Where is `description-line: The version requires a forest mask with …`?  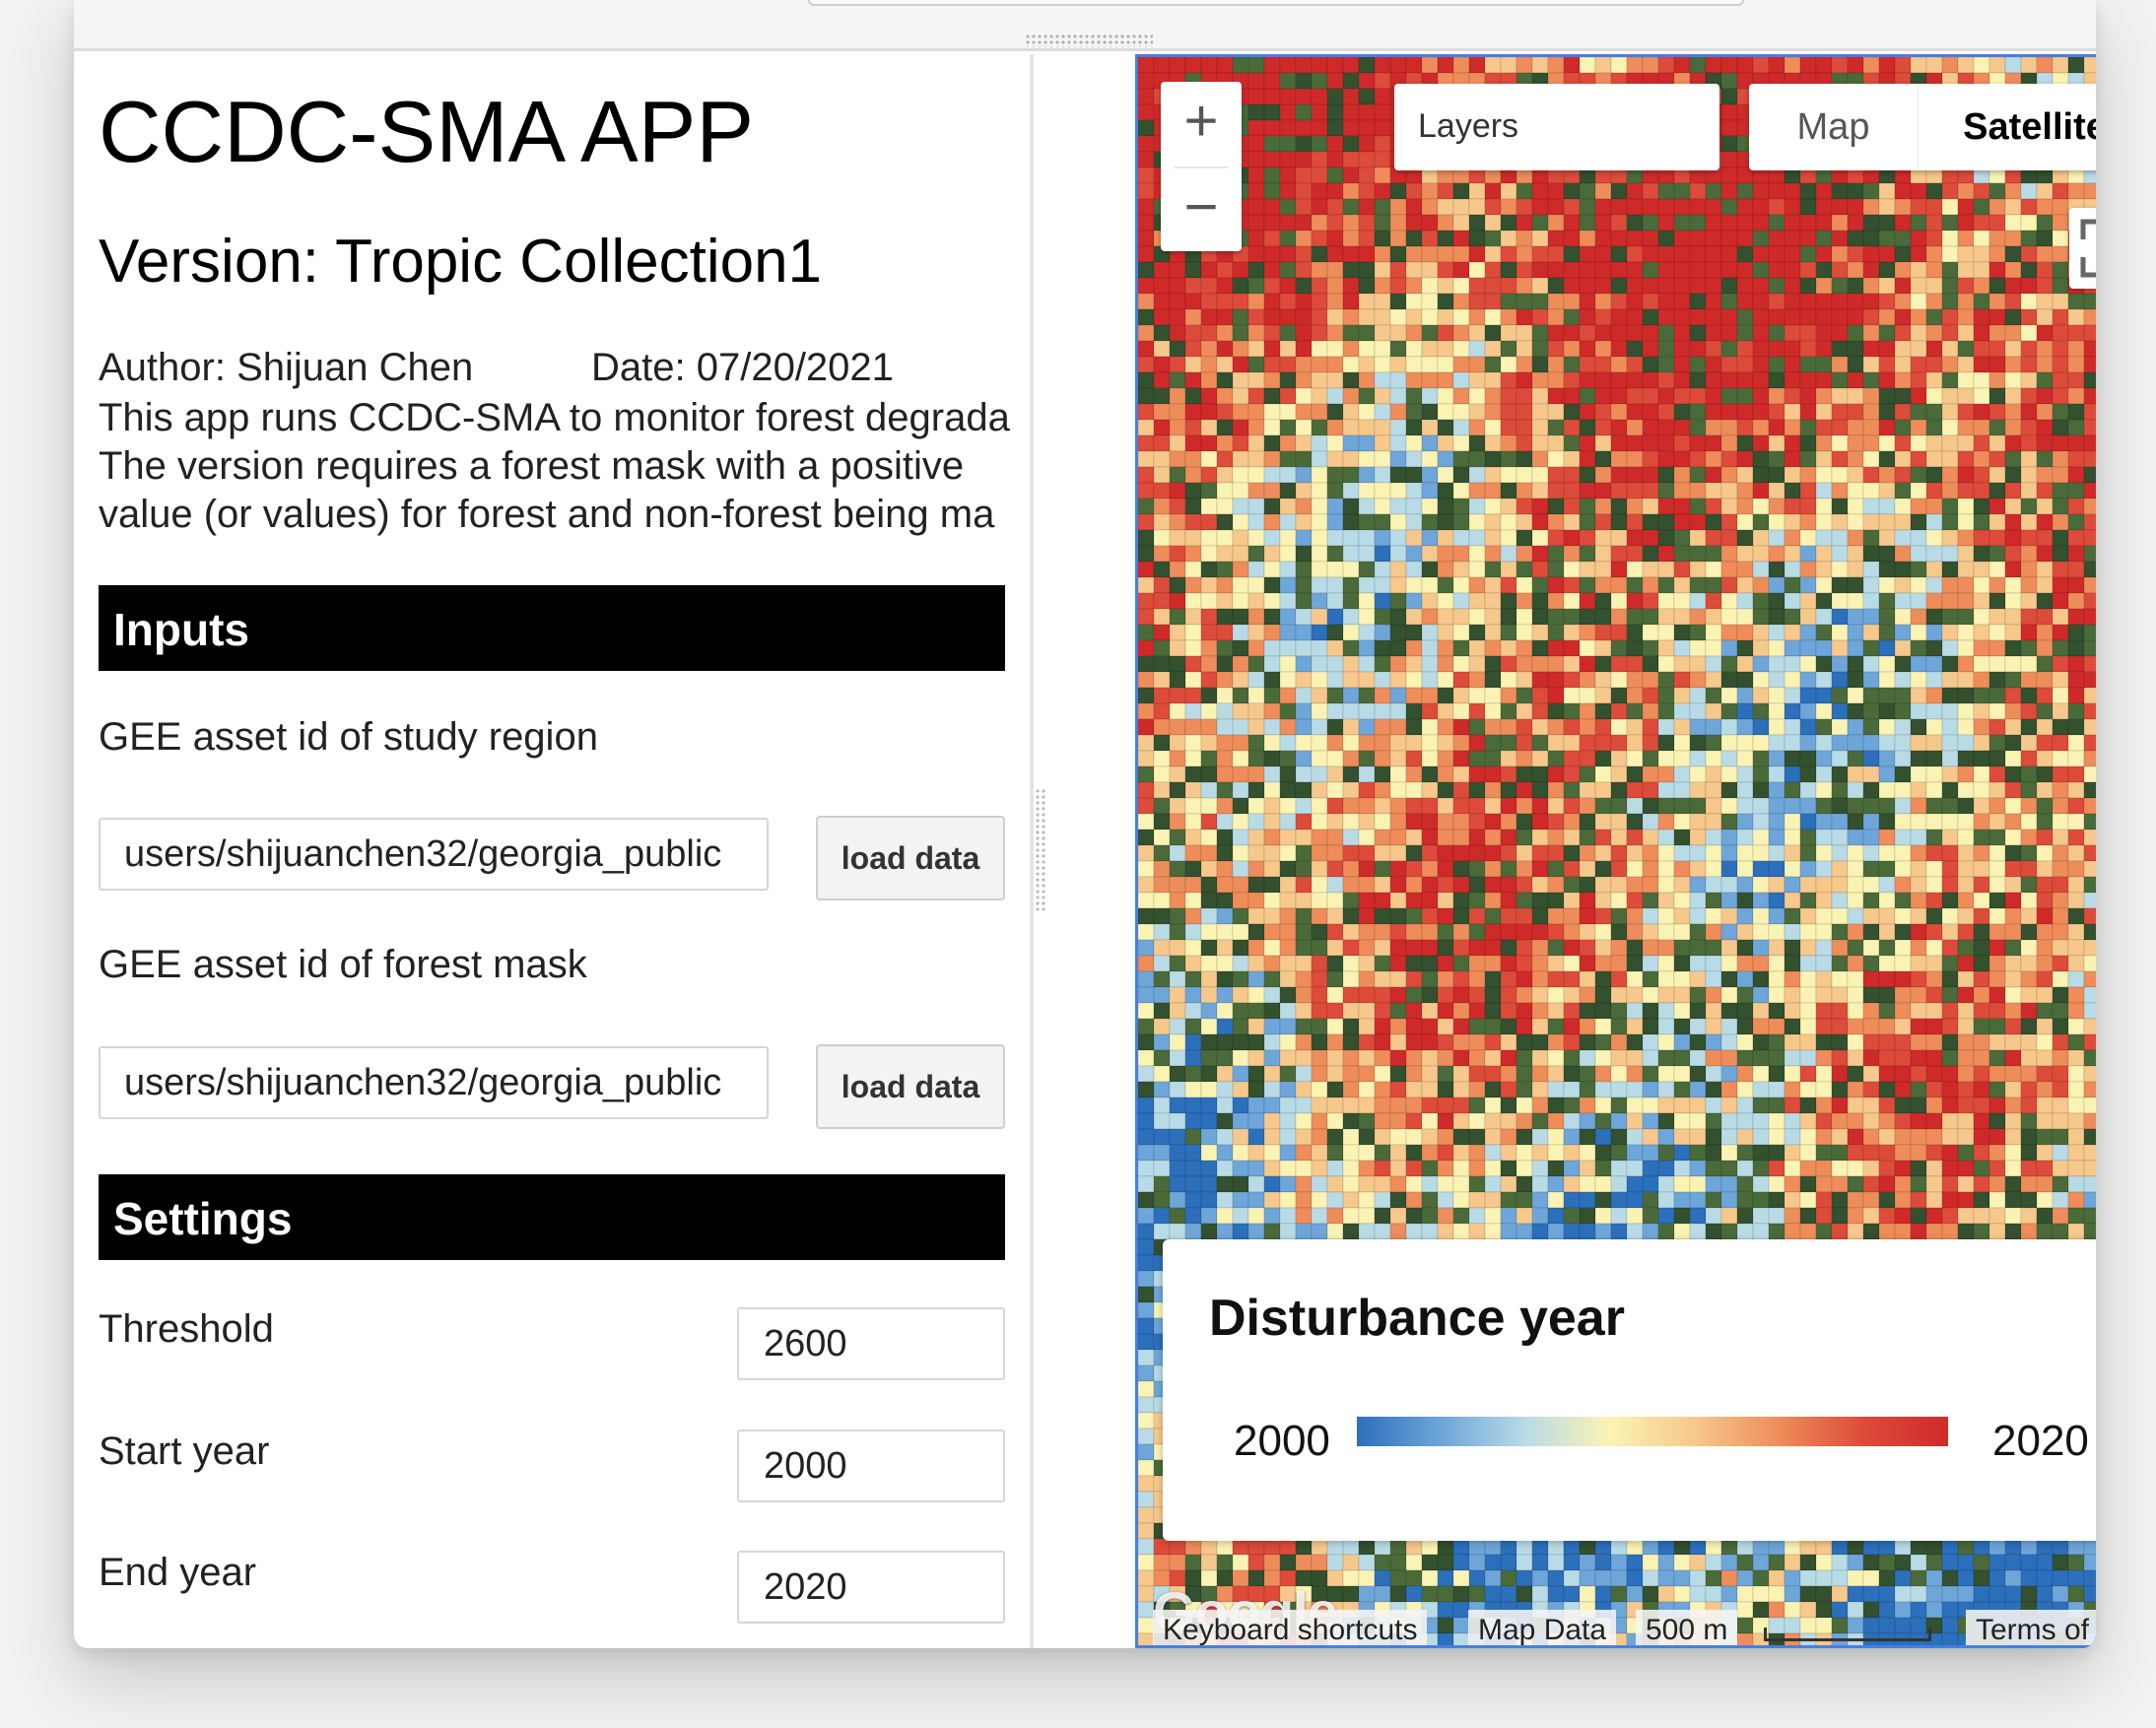 description-line: The version requires a forest mask with … is located at coordinates (532, 466).